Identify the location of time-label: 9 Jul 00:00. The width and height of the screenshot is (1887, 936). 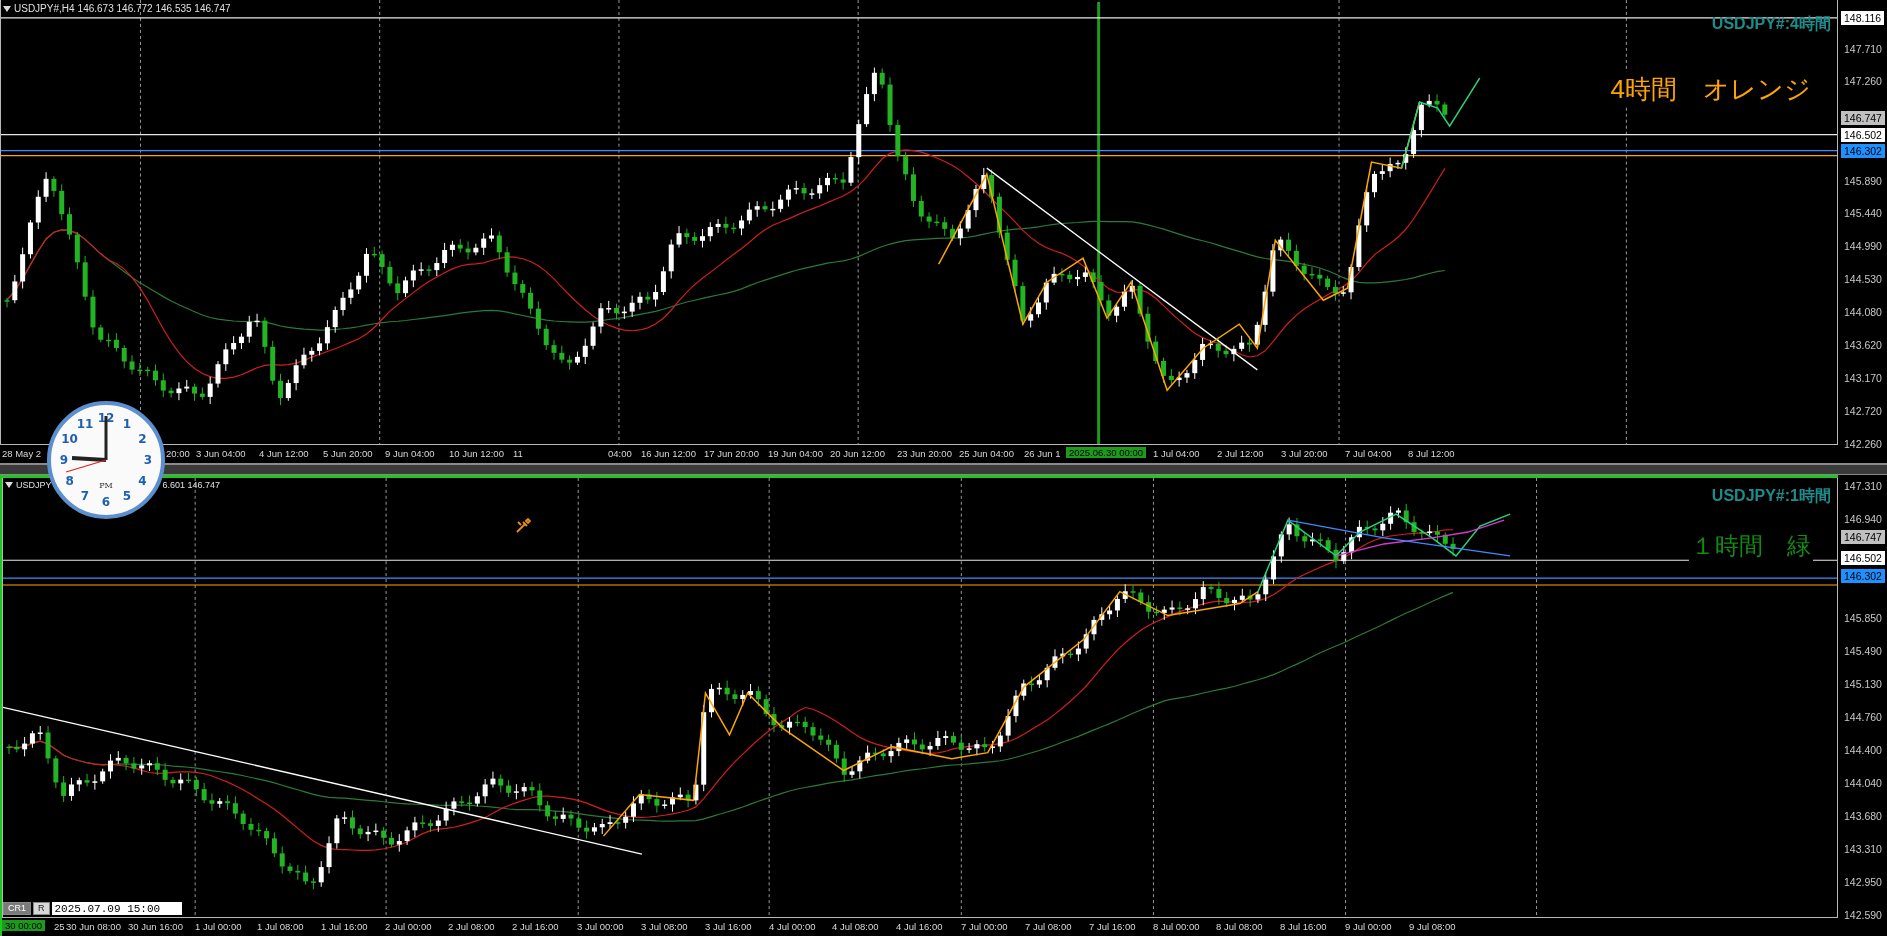
(1368, 926).